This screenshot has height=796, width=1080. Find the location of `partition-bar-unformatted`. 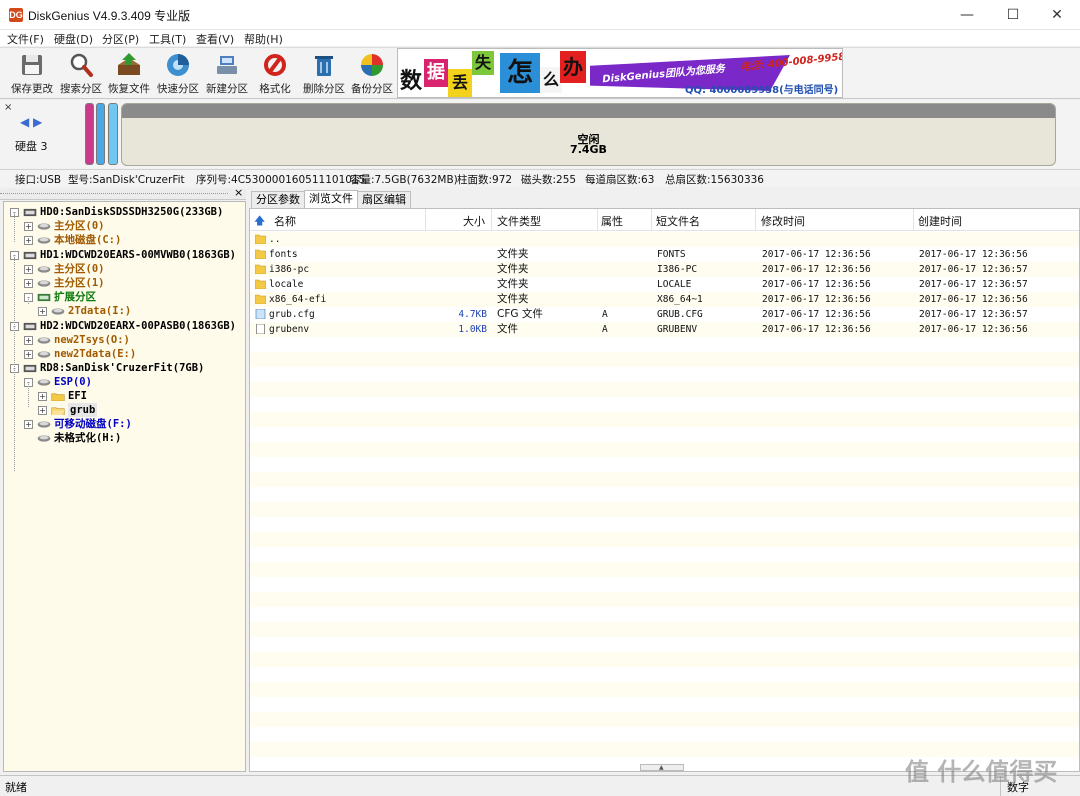

partition-bar-unformatted is located at coordinates (113, 134).